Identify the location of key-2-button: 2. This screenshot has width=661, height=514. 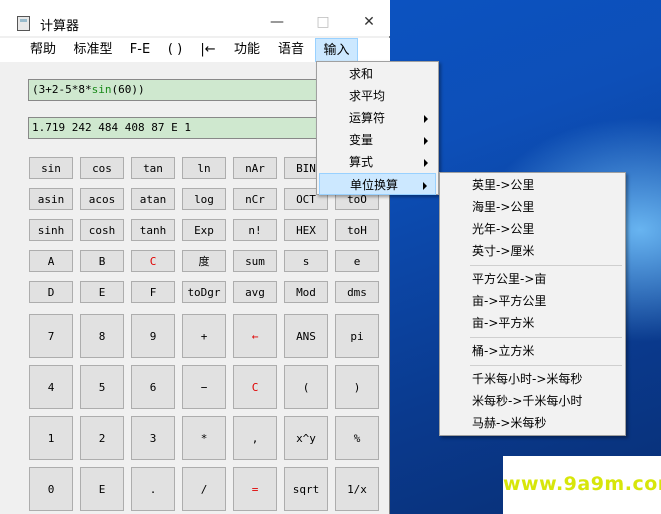
(102, 438).